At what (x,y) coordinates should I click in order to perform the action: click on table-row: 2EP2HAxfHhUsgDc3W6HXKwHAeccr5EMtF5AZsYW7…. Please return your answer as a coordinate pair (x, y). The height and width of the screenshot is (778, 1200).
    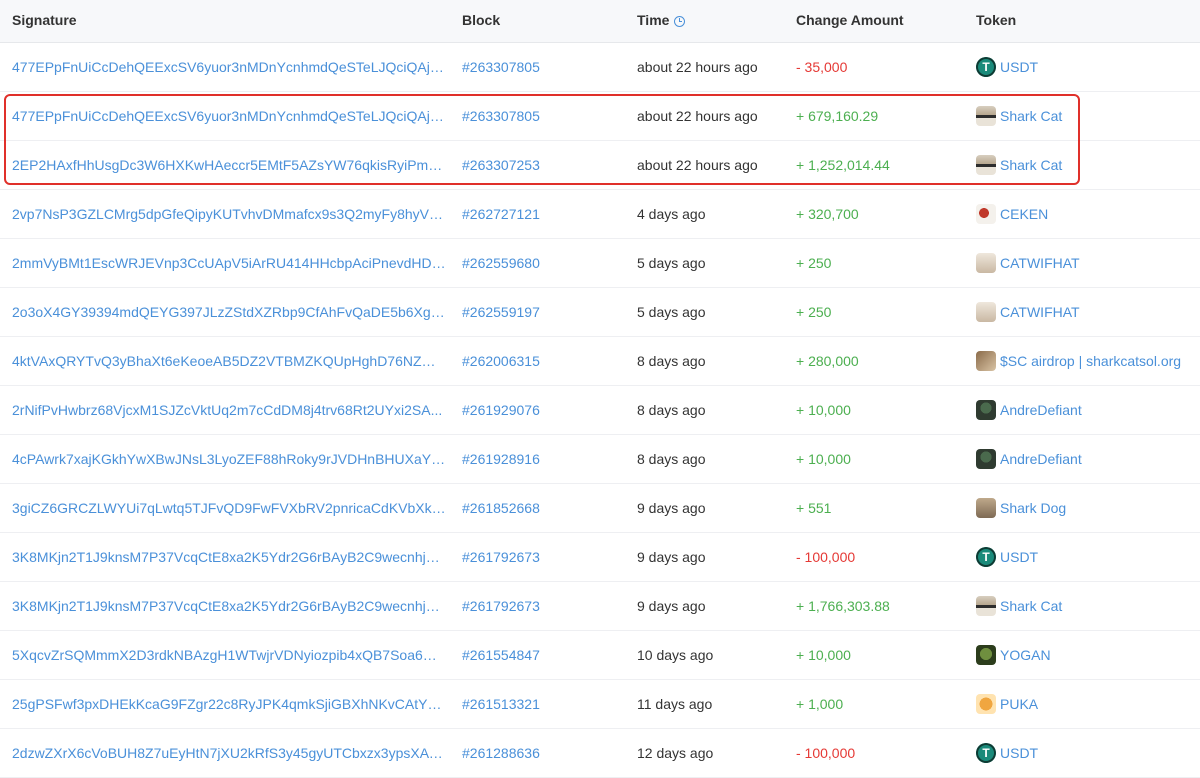
    Looking at the image, I should click on (600, 165).